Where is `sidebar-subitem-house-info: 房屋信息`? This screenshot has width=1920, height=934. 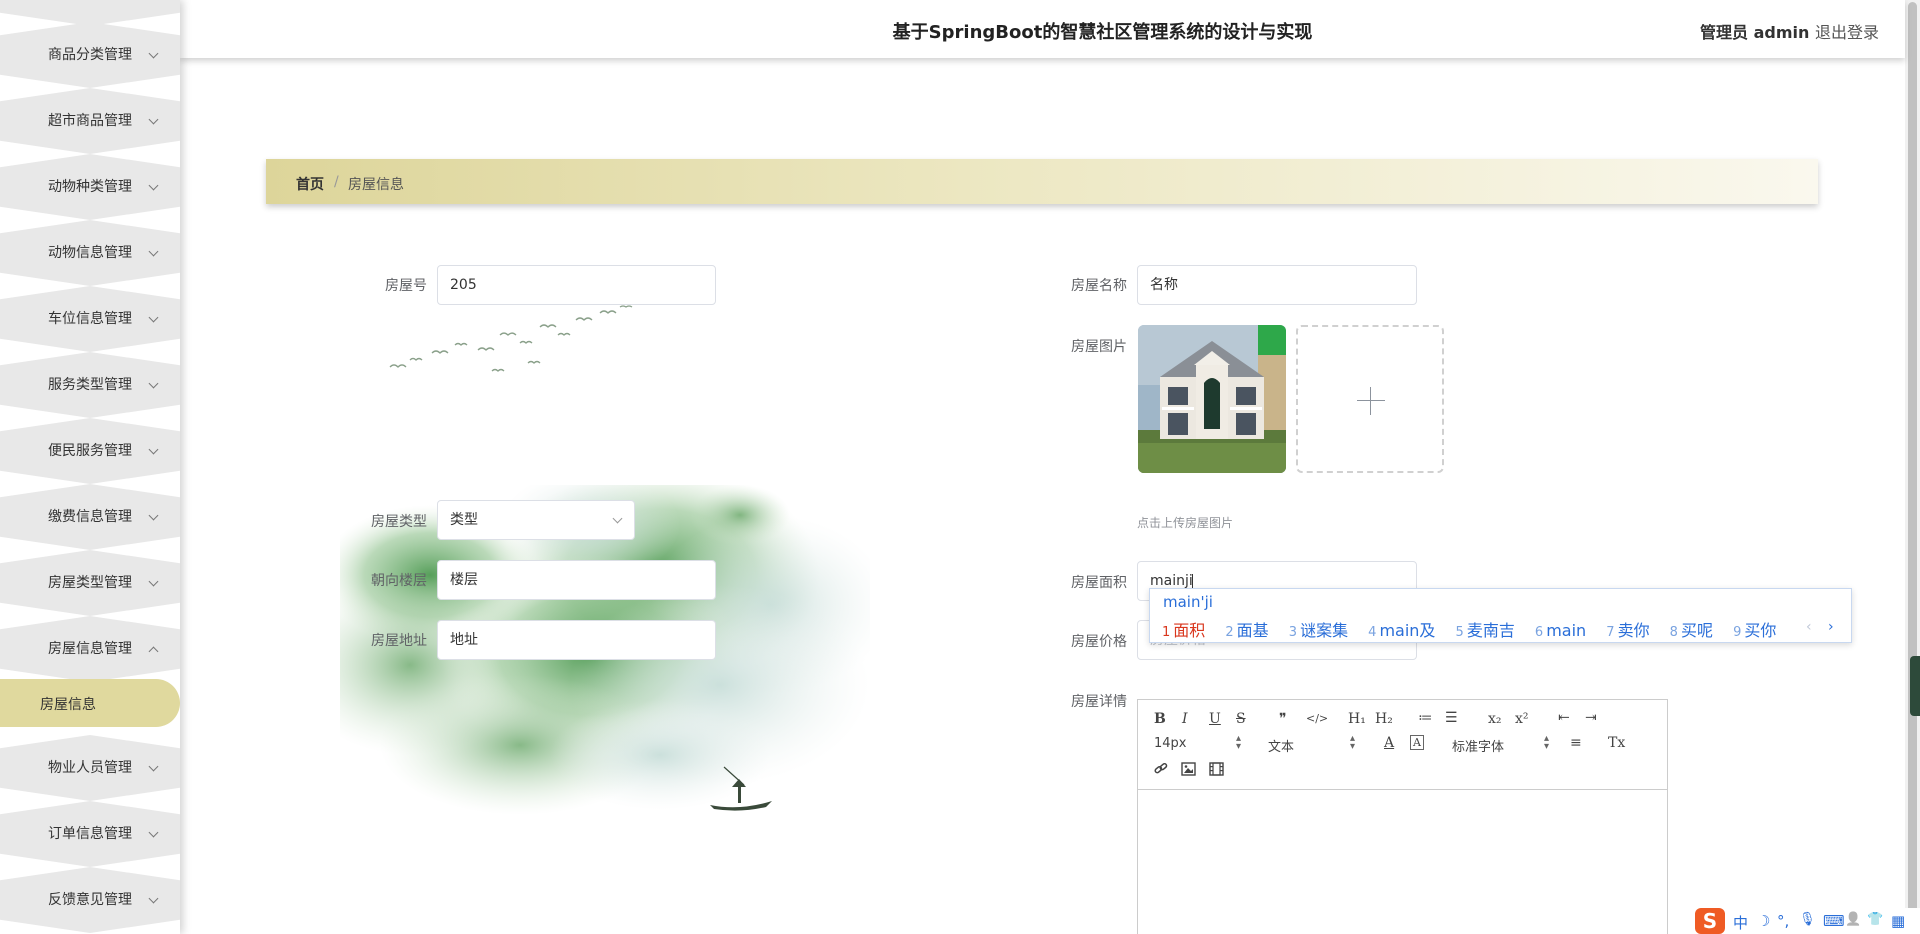
sidebar-subitem-house-info: 房屋信息 is located at coordinates (90, 703).